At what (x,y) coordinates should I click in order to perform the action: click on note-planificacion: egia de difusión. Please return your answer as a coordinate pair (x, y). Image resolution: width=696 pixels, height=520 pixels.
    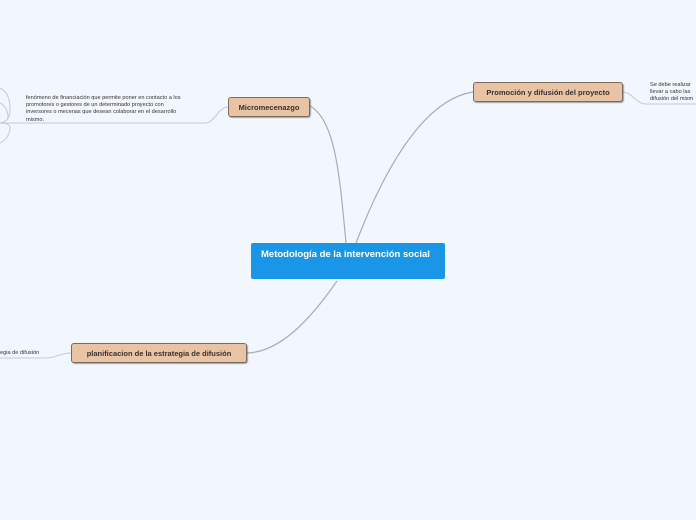
    Looking at the image, I should click on (23, 354).